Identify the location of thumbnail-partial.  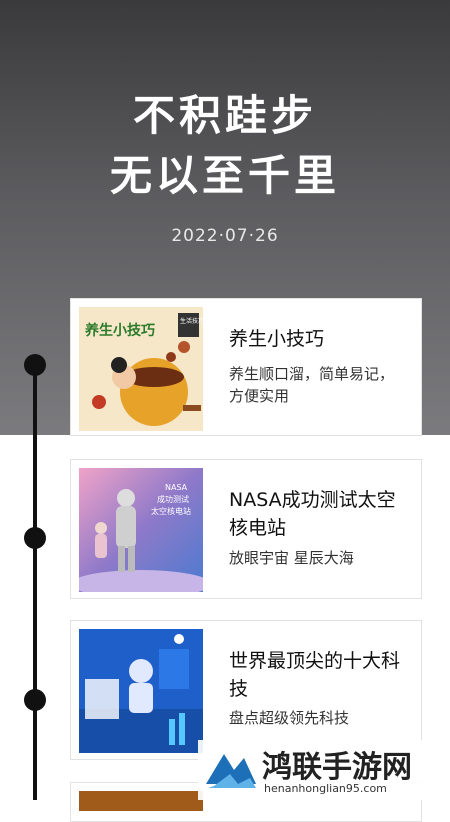
(141, 801).